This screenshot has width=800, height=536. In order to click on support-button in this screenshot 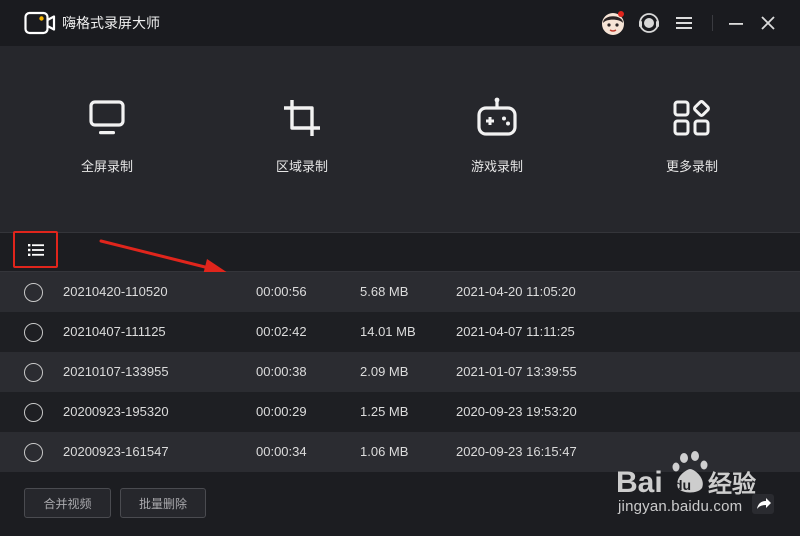, I will do `click(649, 23)`.